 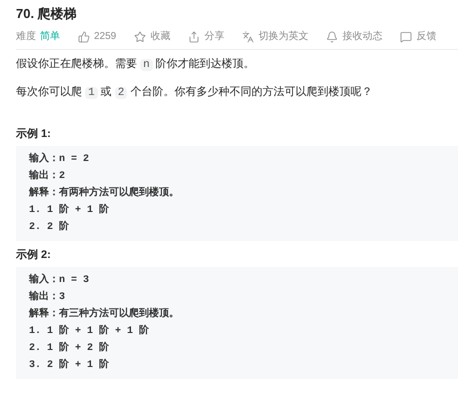 I want to click on example-heading: 示例 1:, so click(x=34, y=134).